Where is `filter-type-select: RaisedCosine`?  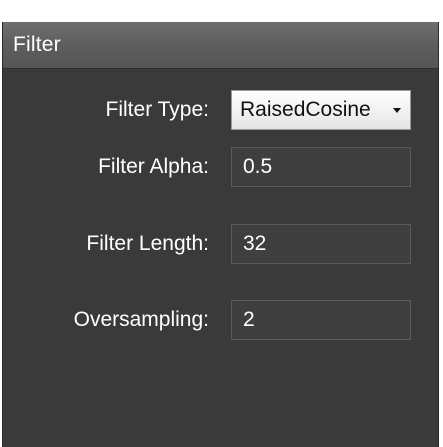 filter-type-select: RaisedCosine is located at coordinates (321, 110).